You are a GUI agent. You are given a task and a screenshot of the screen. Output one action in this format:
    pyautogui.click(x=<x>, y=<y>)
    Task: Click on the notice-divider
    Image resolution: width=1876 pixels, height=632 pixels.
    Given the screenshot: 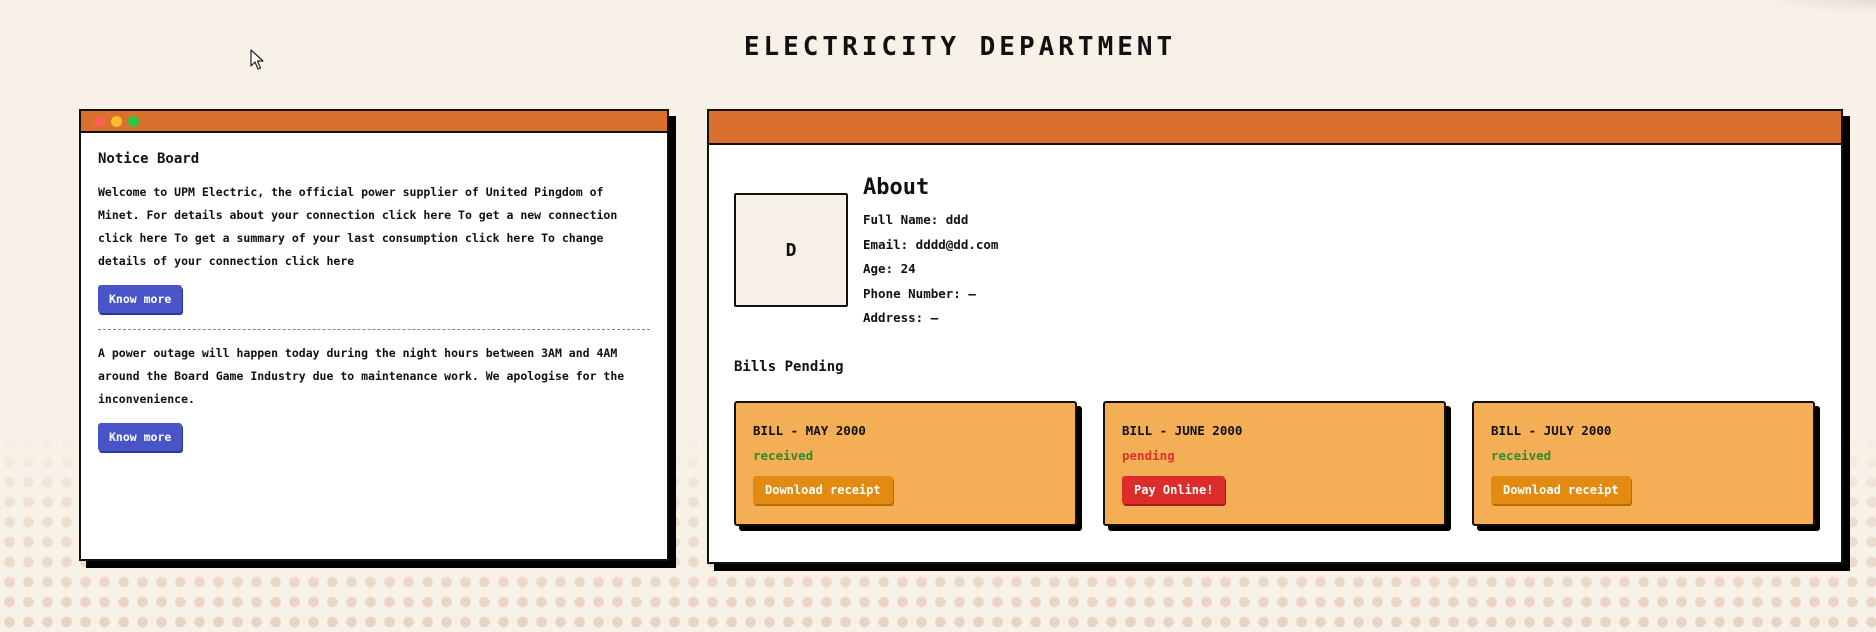 What is the action you would take?
    pyautogui.click(x=374, y=329)
    